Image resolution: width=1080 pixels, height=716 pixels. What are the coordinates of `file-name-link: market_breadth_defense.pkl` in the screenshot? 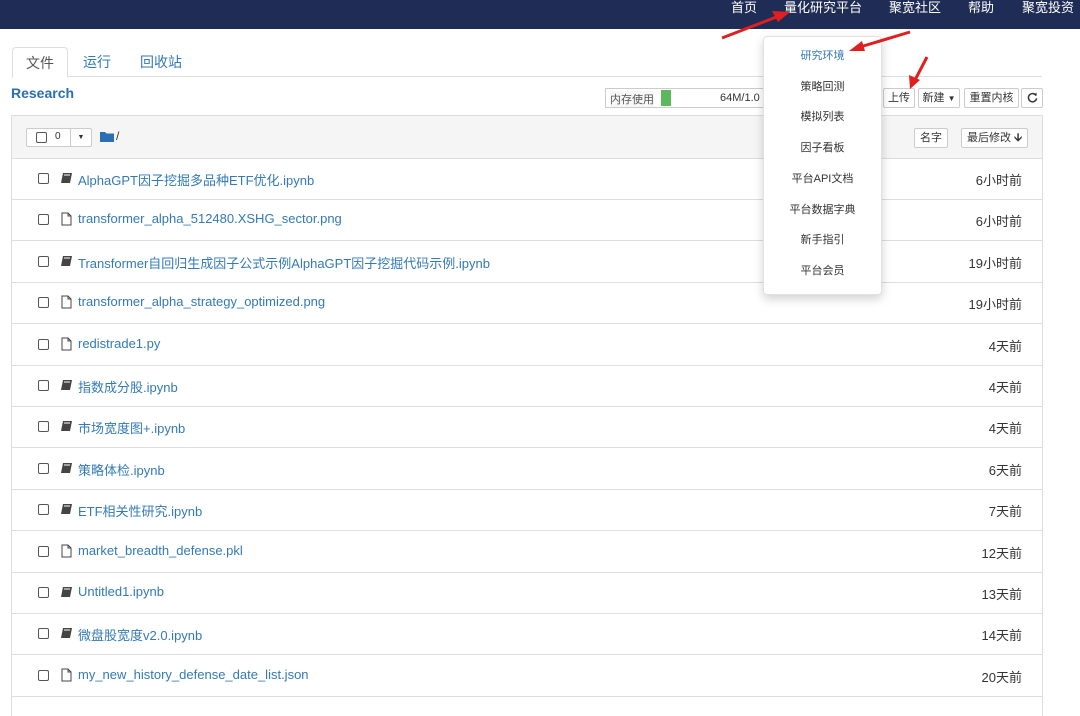 It's located at (160, 550).